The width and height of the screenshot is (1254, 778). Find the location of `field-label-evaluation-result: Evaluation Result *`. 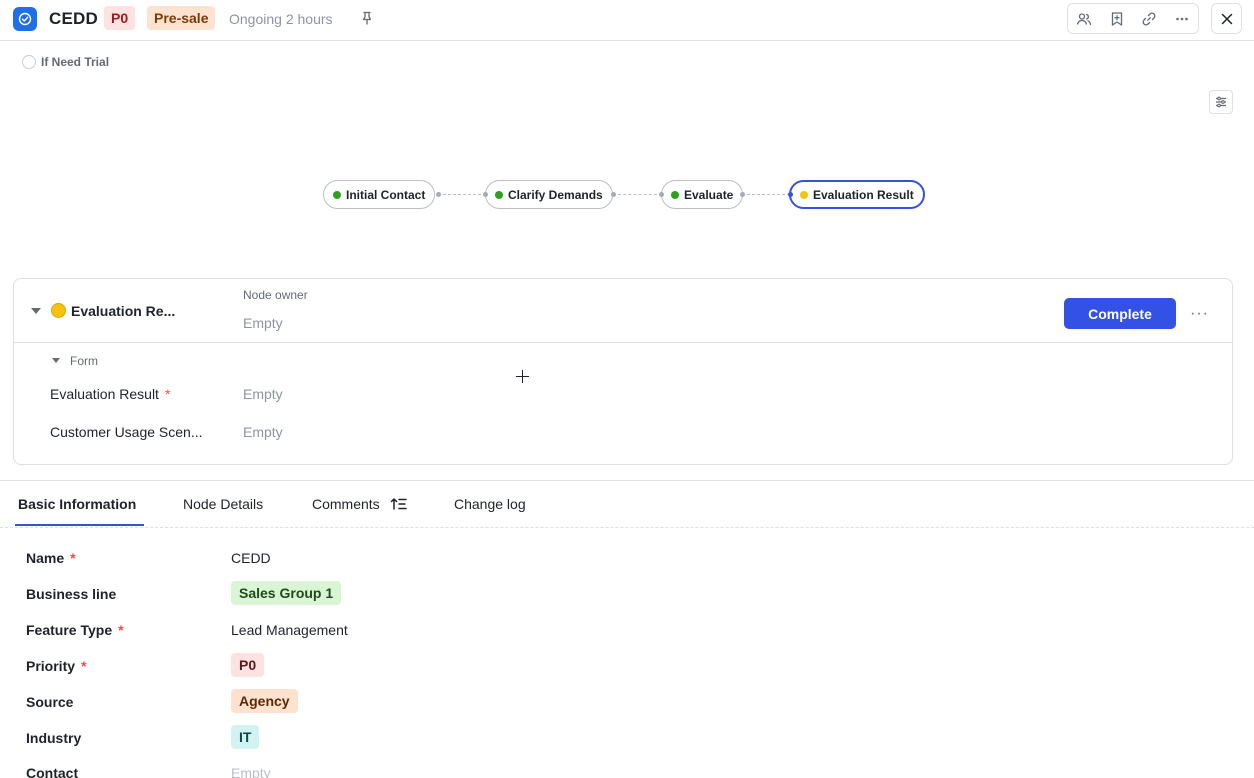

field-label-evaluation-result: Evaluation Result * is located at coordinates (110, 394).